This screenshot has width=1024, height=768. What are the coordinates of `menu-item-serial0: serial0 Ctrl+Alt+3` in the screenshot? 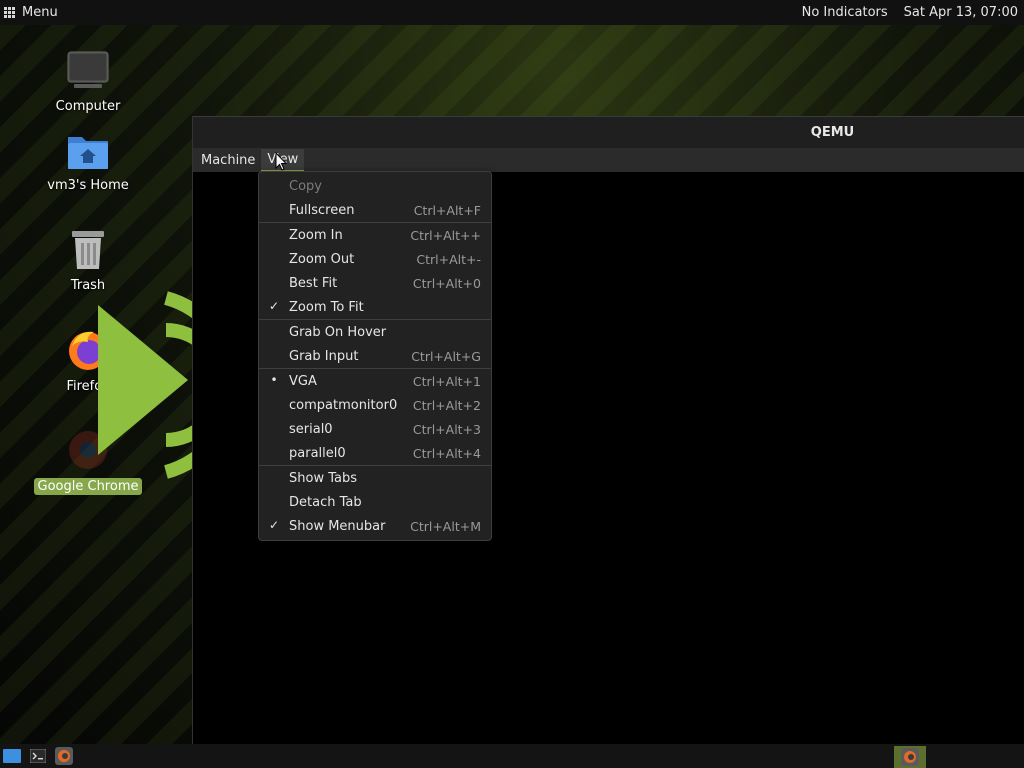 It's located at (375, 429).